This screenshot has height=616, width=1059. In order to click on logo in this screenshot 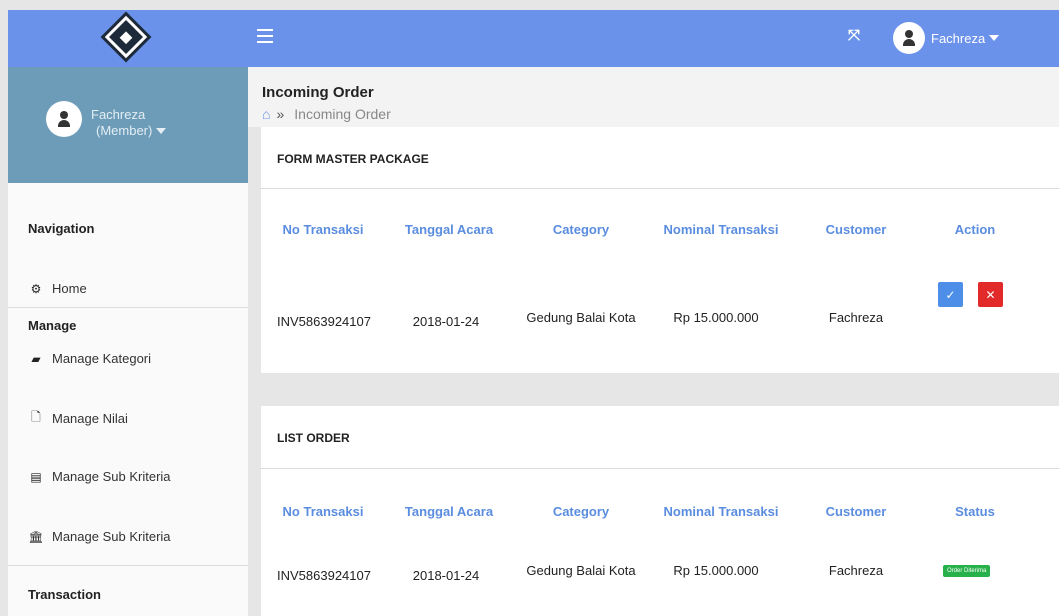, I will do `click(128, 38)`.